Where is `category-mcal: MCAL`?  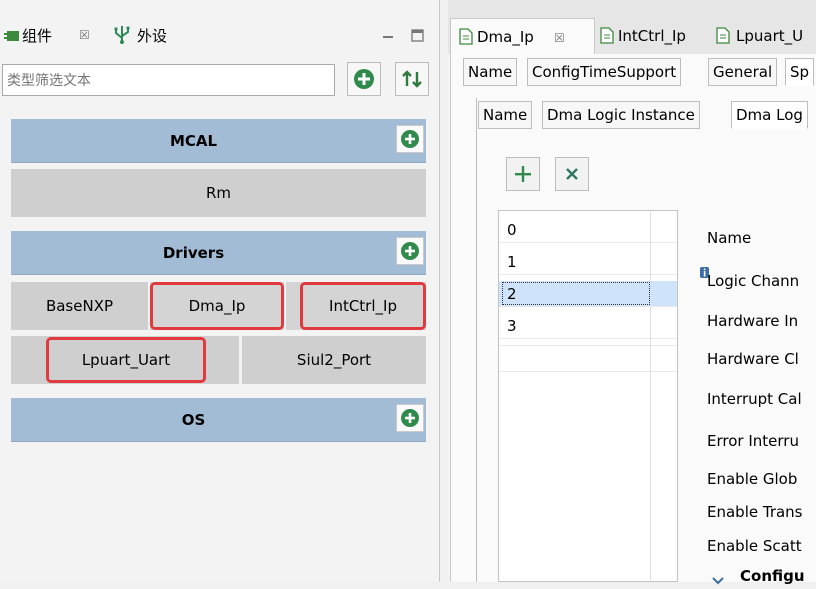 category-mcal: MCAL is located at coordinates (218, 141).